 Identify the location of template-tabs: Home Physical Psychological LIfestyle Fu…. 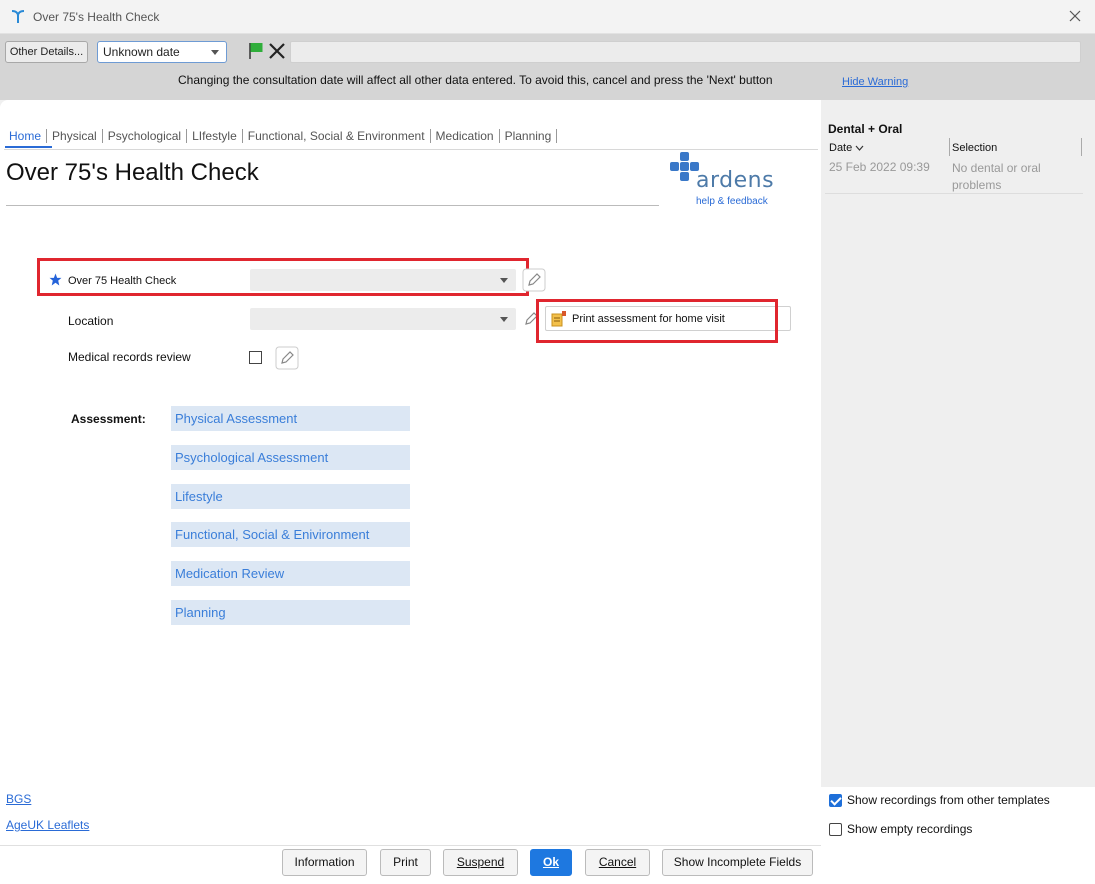
(411, 136).